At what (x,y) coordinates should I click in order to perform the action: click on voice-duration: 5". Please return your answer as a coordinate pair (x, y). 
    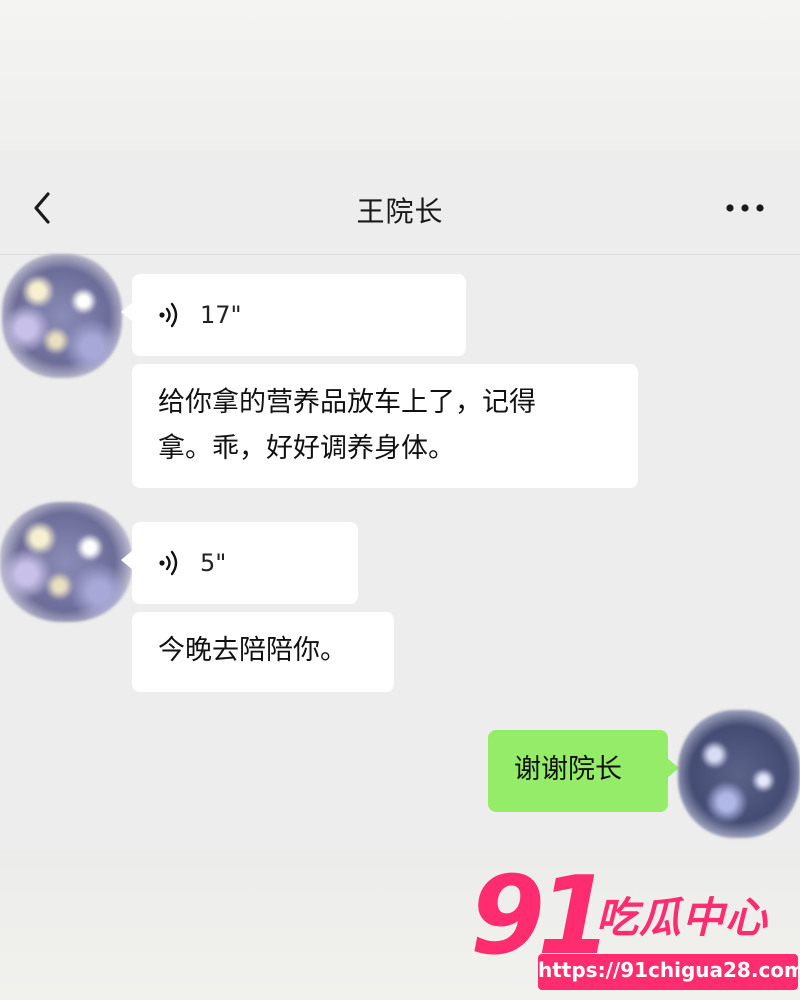
    Looking at the image, I should click on (213, 563).